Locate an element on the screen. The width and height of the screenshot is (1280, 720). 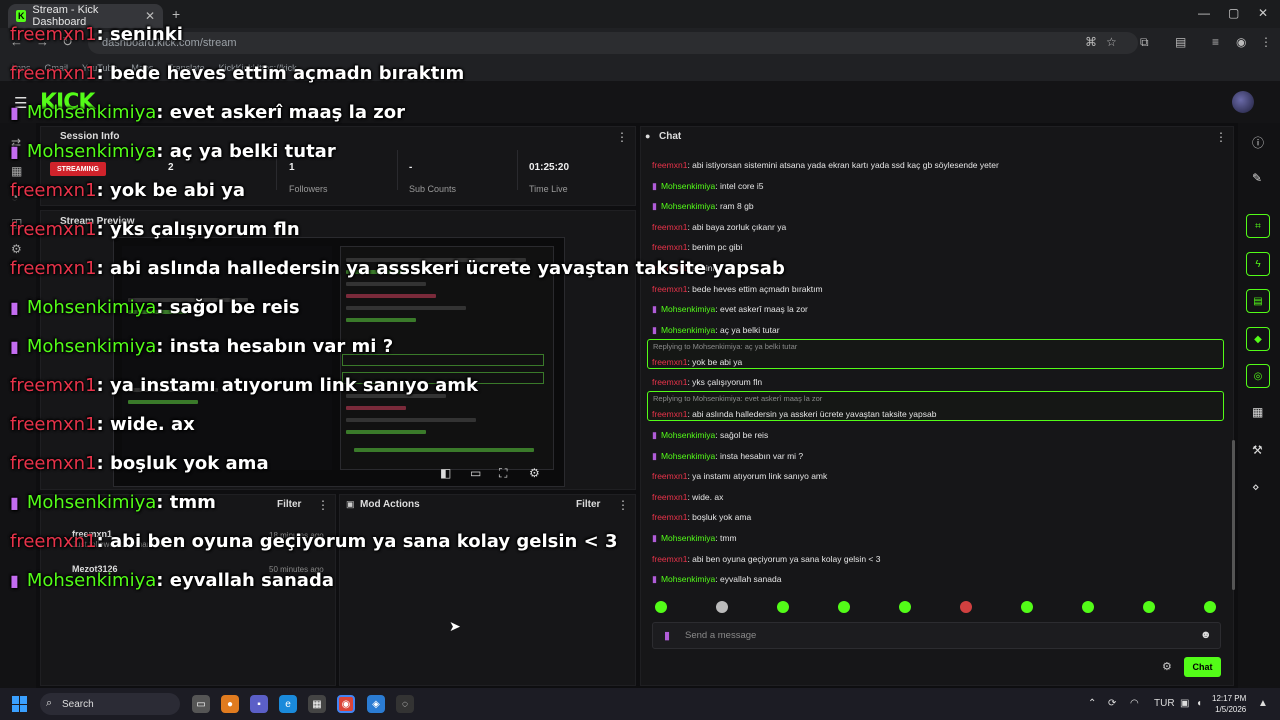
share-icon: ⋄ is located at coordinates (1256, 487).